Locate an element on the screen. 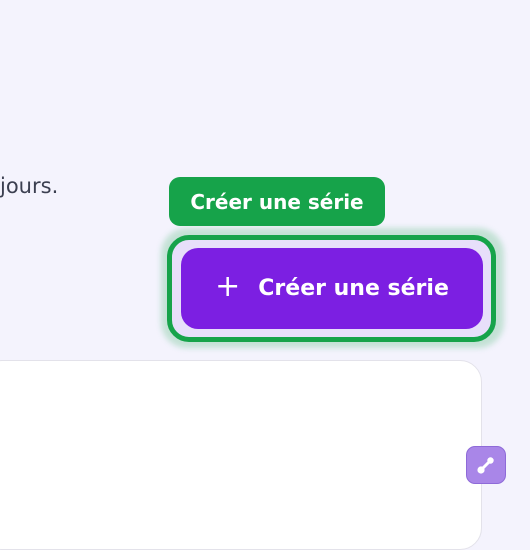  highlight-tooltip: Créer une série is located at coordinates (277, 201).